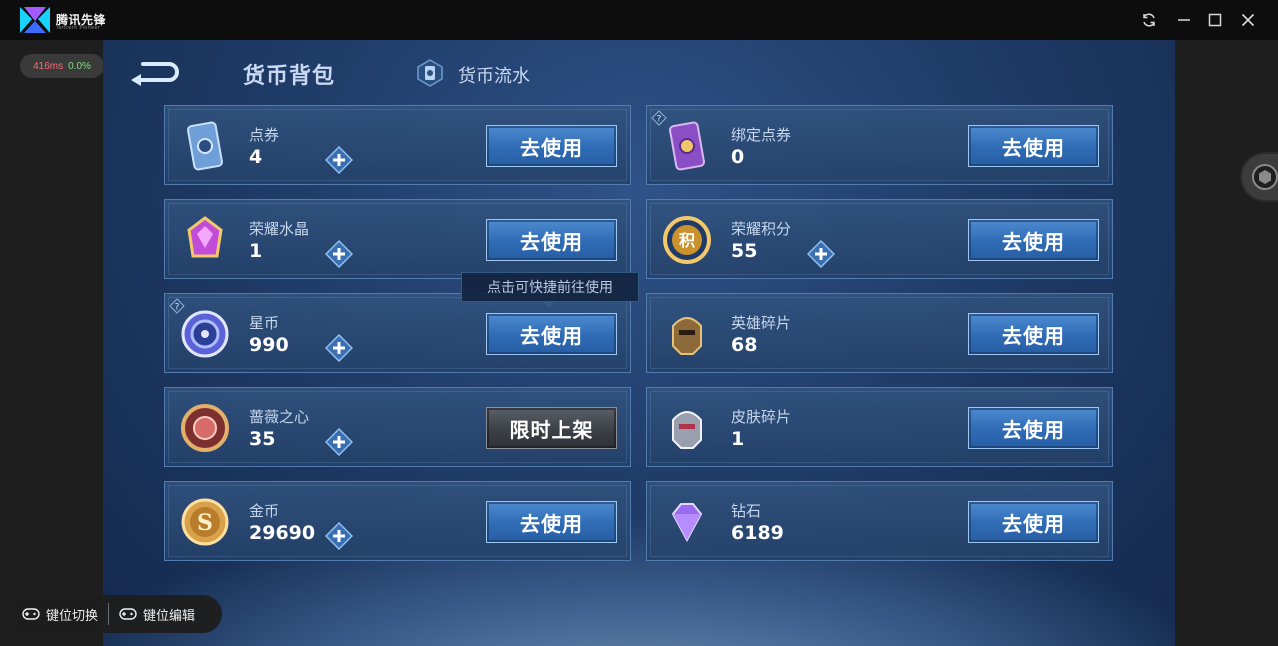 This screenshot has width=1278, height=646. I want to click on currency-name: 英雄碎片, so click(761, 323).